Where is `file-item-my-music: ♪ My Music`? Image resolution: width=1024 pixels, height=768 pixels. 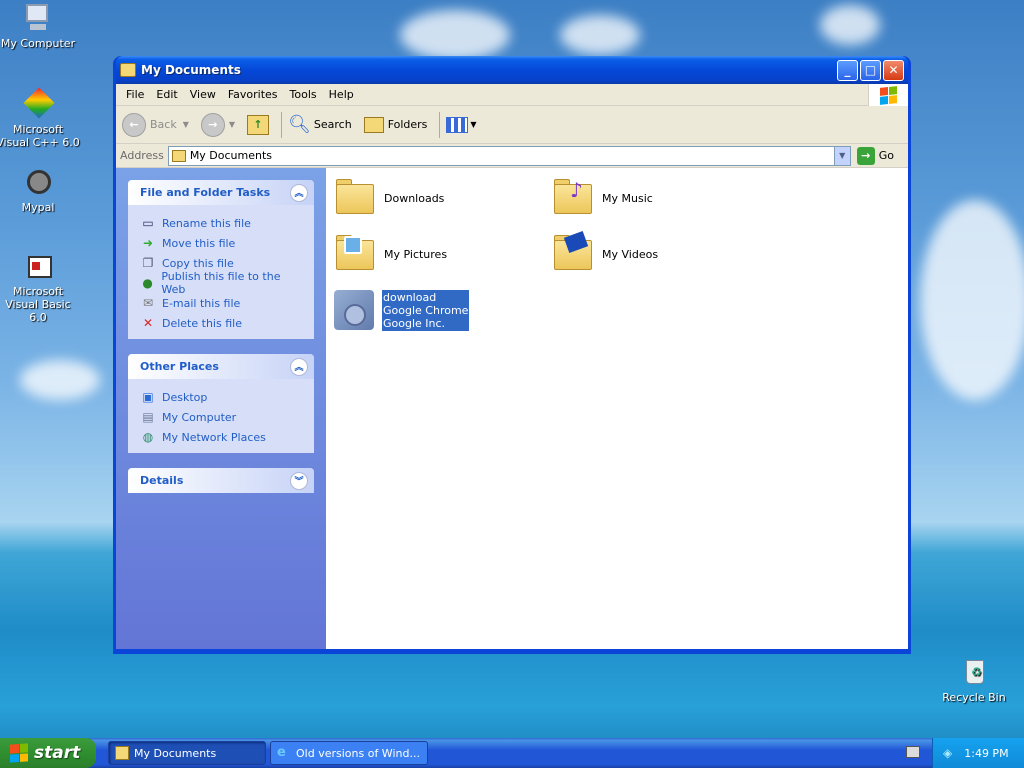 file-item-my-music: ♪ My Music is located at coordinates (602, 198).